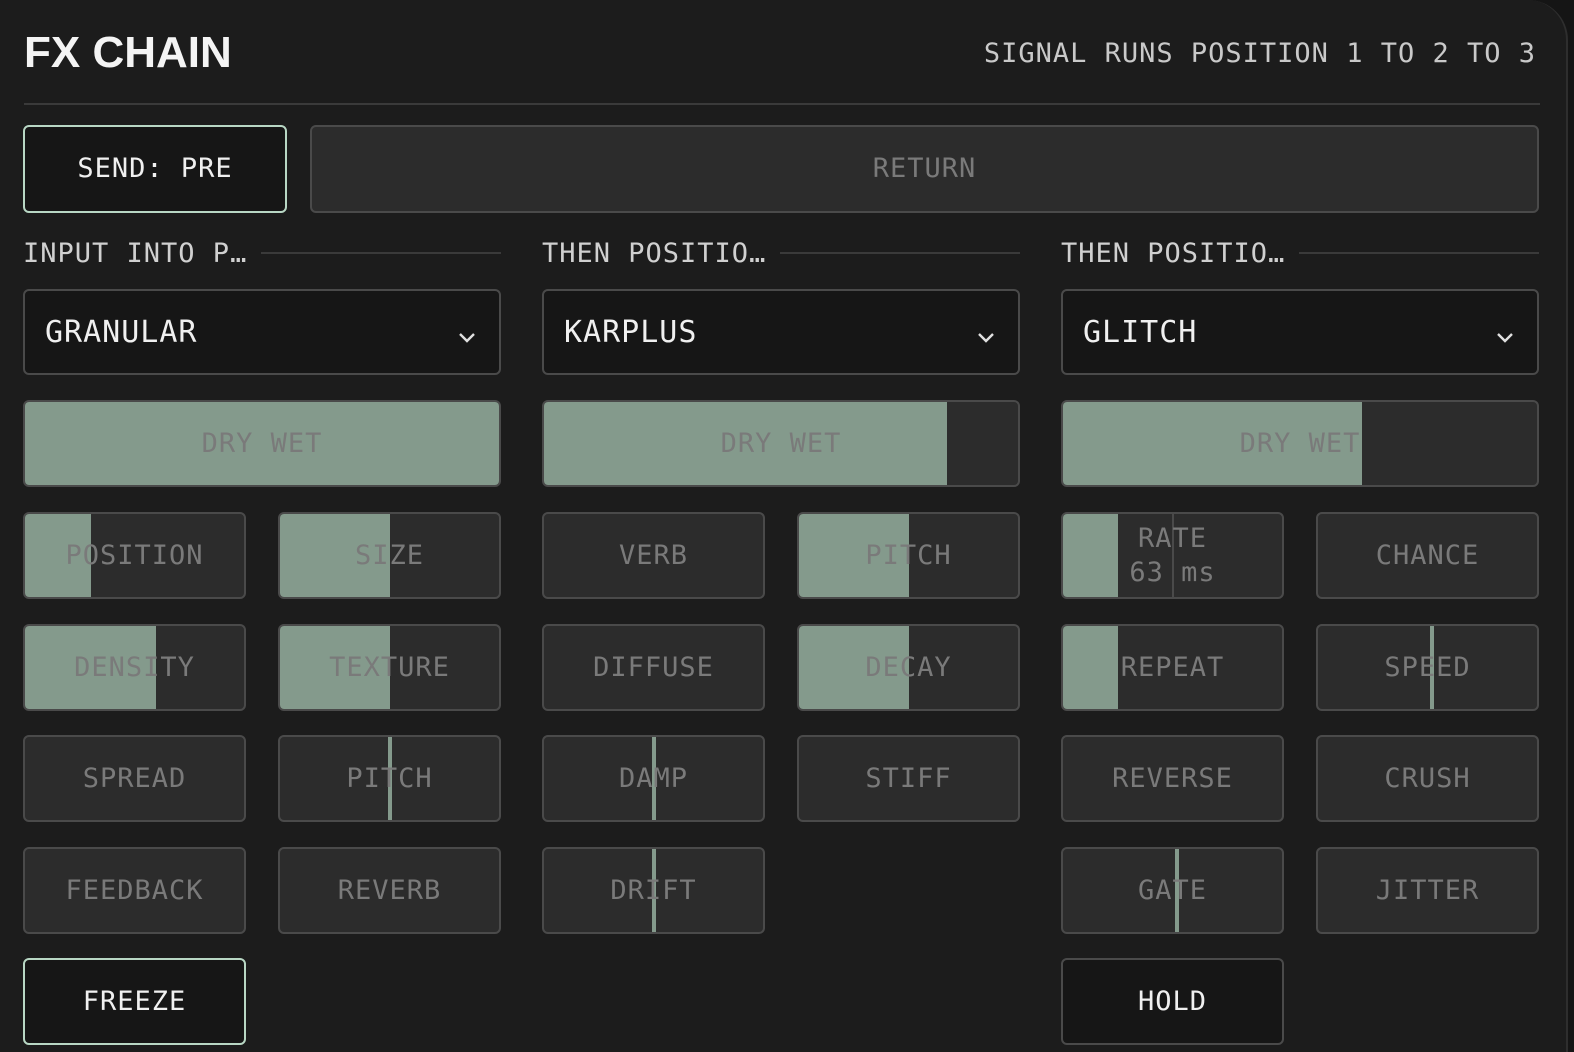 Image resolution: width=1574 pixels, height=1052 pixels. I want to click on param-label: SIZE, so click(389, 555).